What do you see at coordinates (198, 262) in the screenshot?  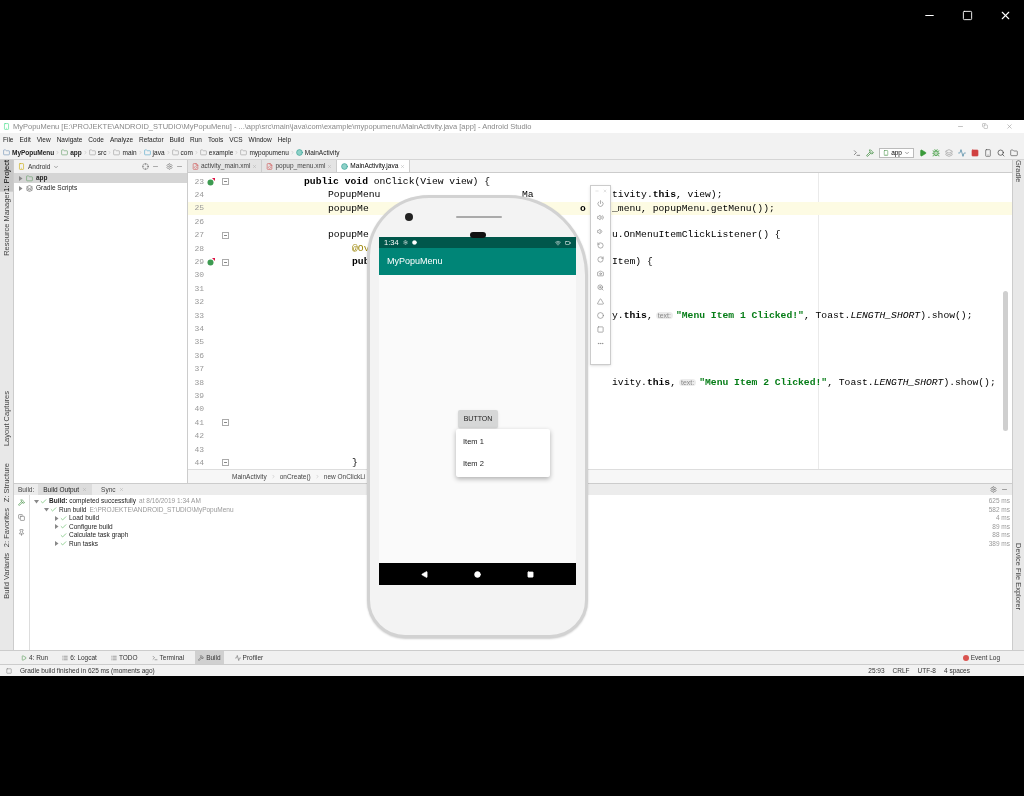 I see `line-number: 29` at bounding box center [198, 262].